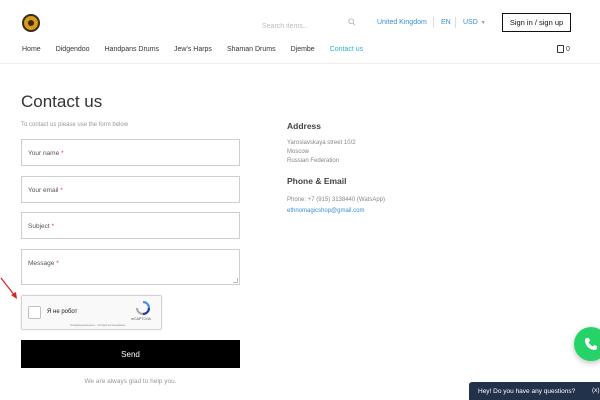 The height and width of the screenshot is (400, 600). I want to click on chat-widget: Hey! Do you have any questions? (x), so click(534, 391).